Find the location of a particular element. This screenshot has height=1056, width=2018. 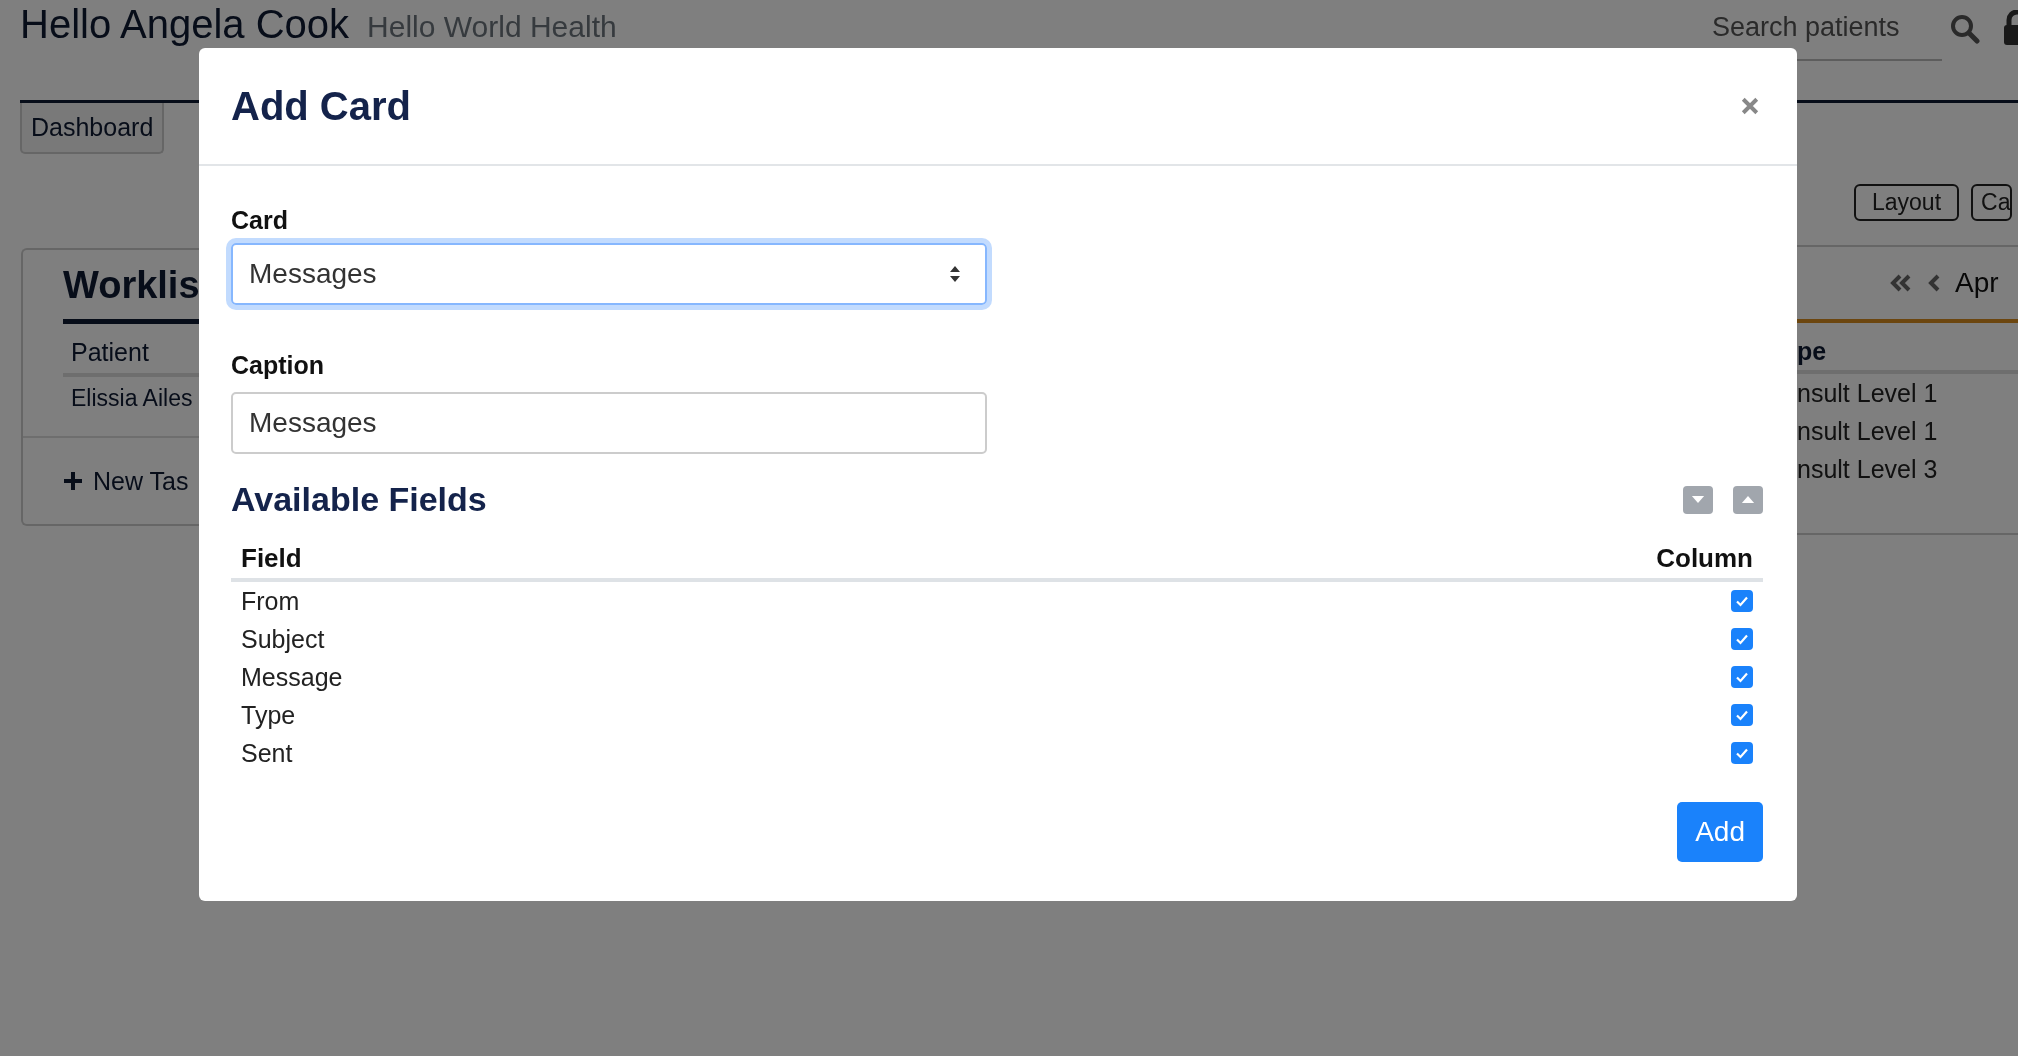

field-name: Sent is located at coordinates (267, 753).